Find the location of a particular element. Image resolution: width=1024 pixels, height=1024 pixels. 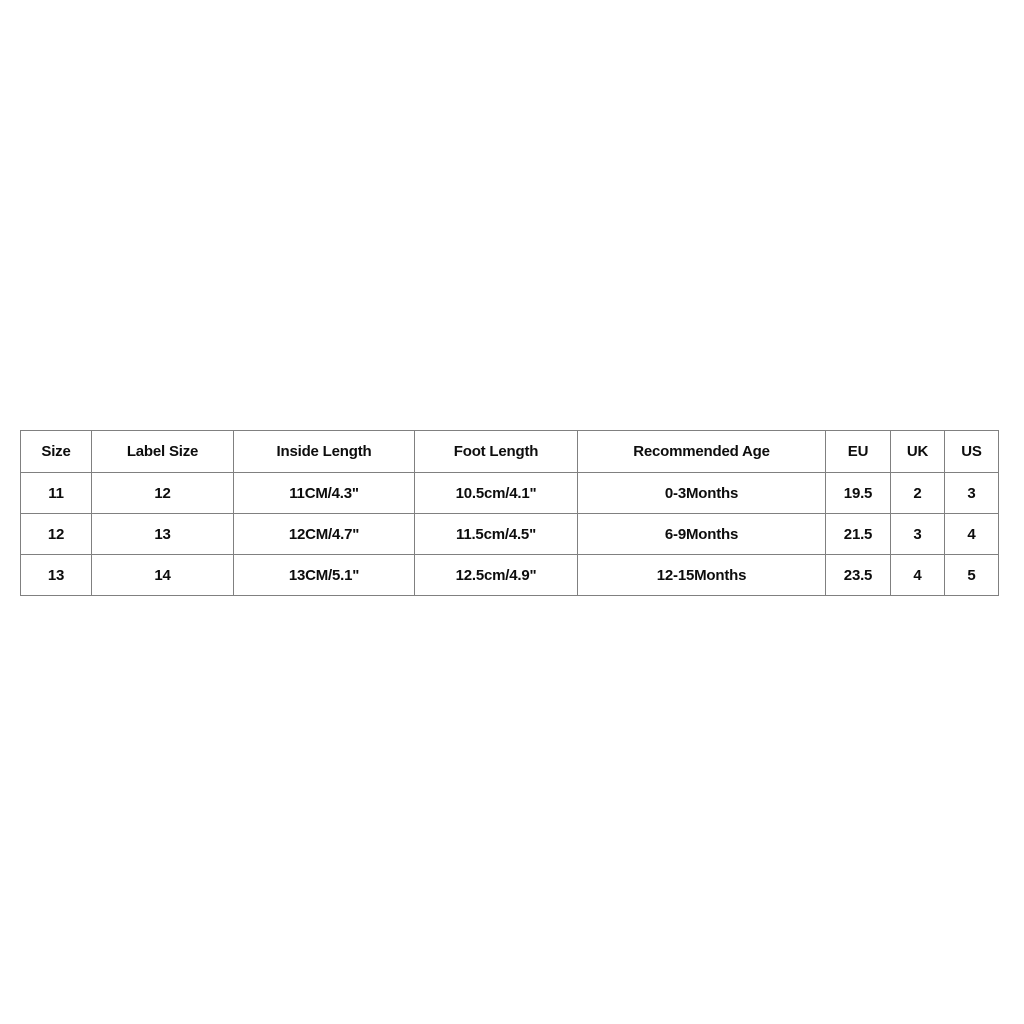

cell-foot-length: 10.5cm/4.1" is located at coordinates (496, 493).